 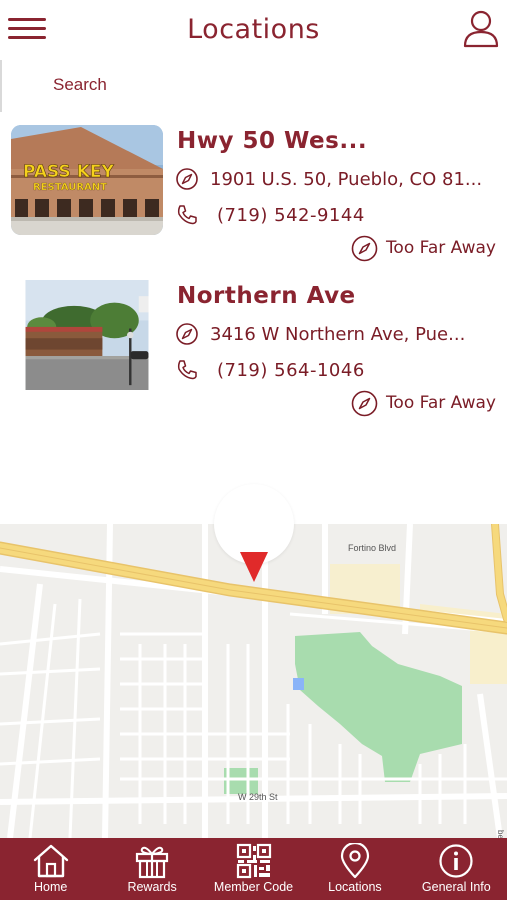 What do you see at coordinates (291, 370) in the screenshot?
I see `location-phone: (719) 564-1046` at bounding box center [291, 370].